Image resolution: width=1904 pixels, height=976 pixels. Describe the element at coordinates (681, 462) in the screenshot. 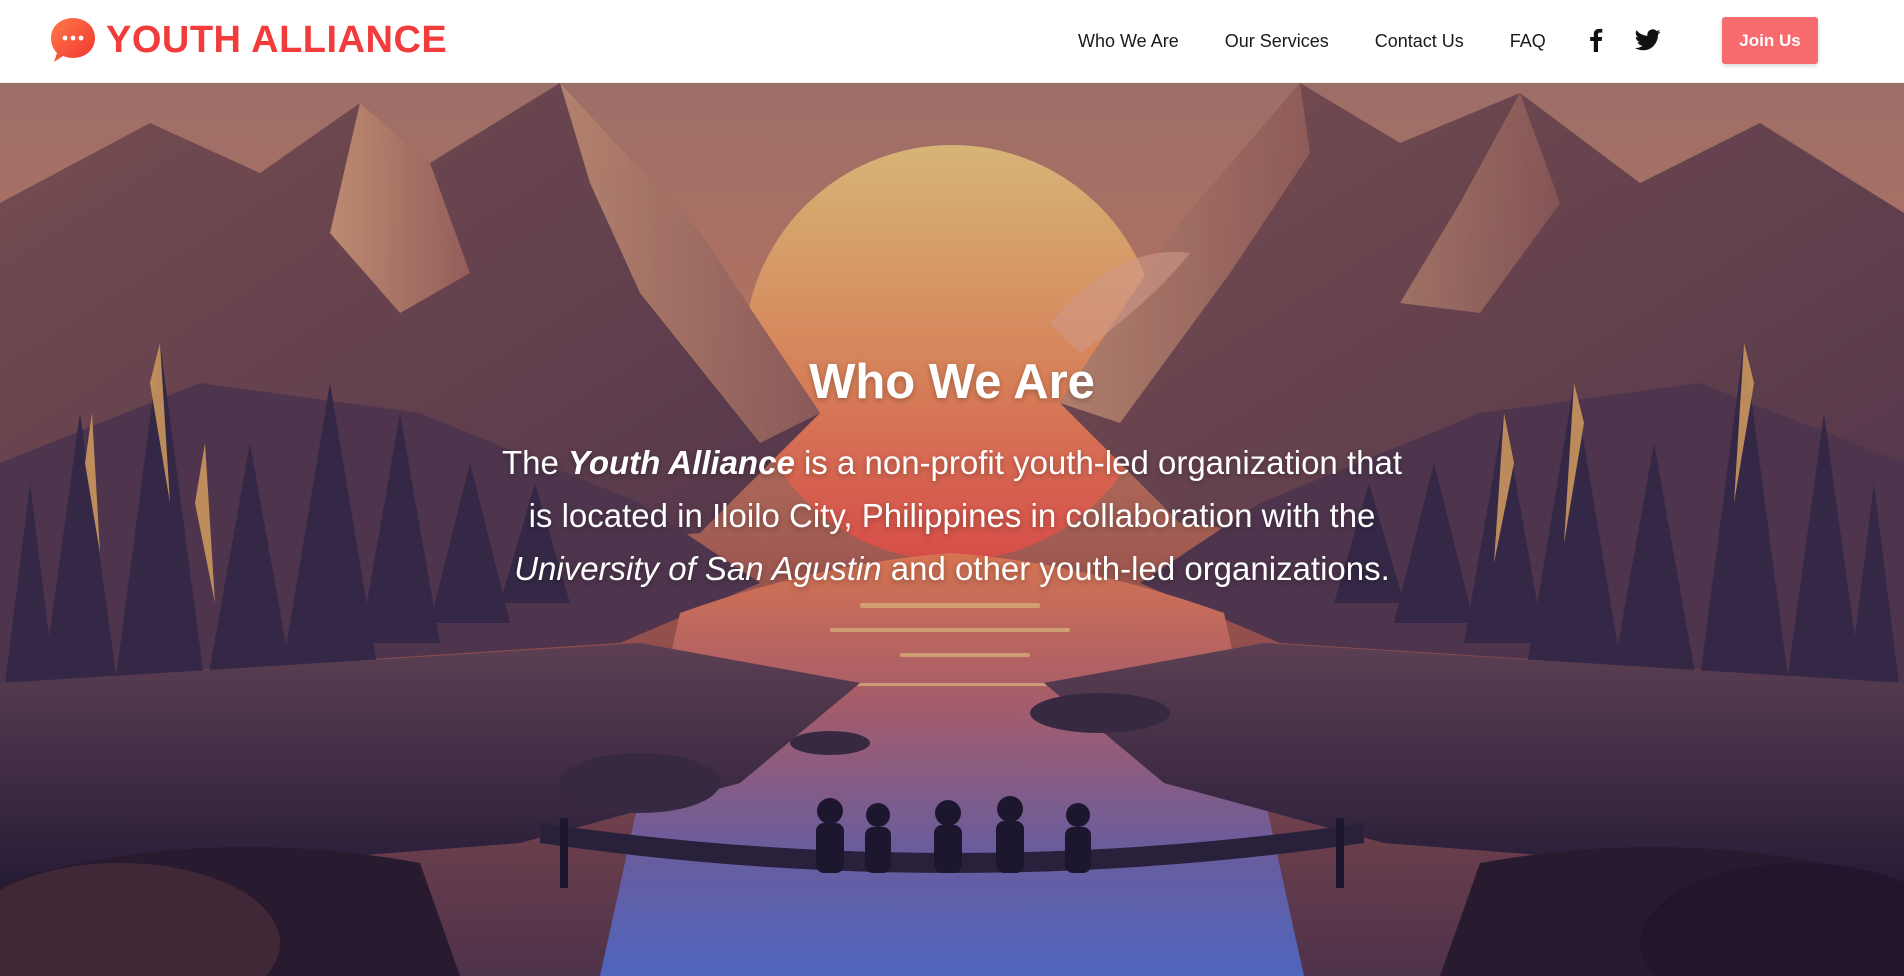

I see `org-name-emphasis: Youth Alliance` at that location.